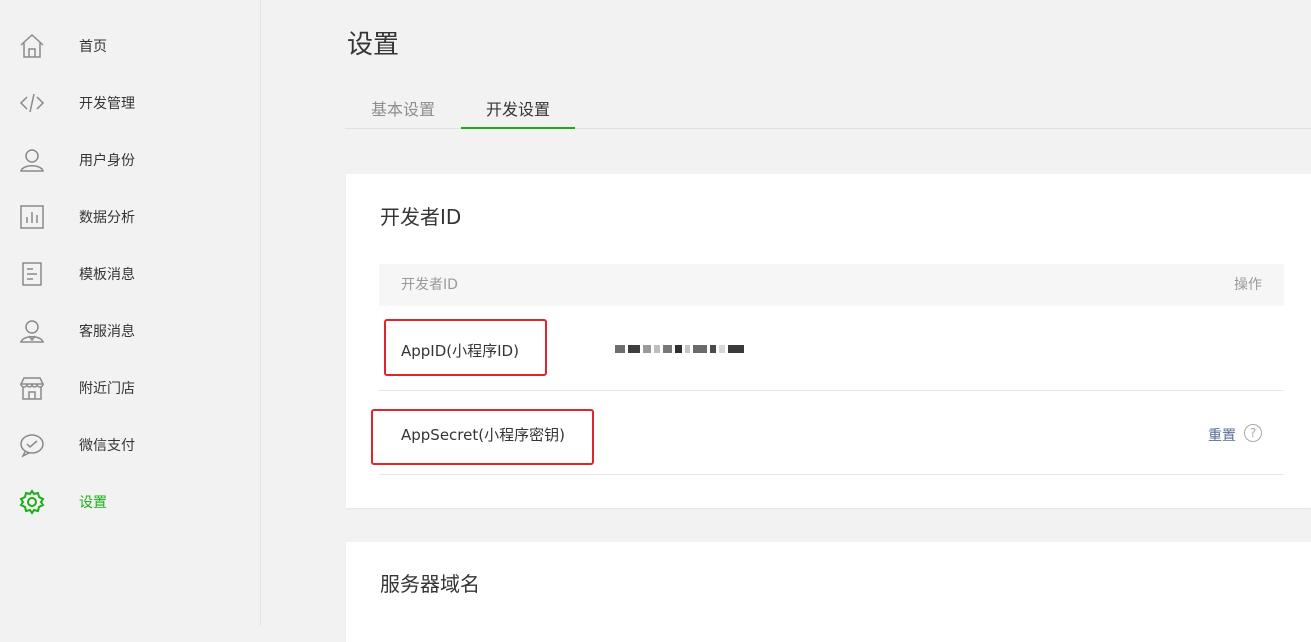  Describe the element at coordinates (32, 46) in the screenshot. I see `home-icon` at that location.